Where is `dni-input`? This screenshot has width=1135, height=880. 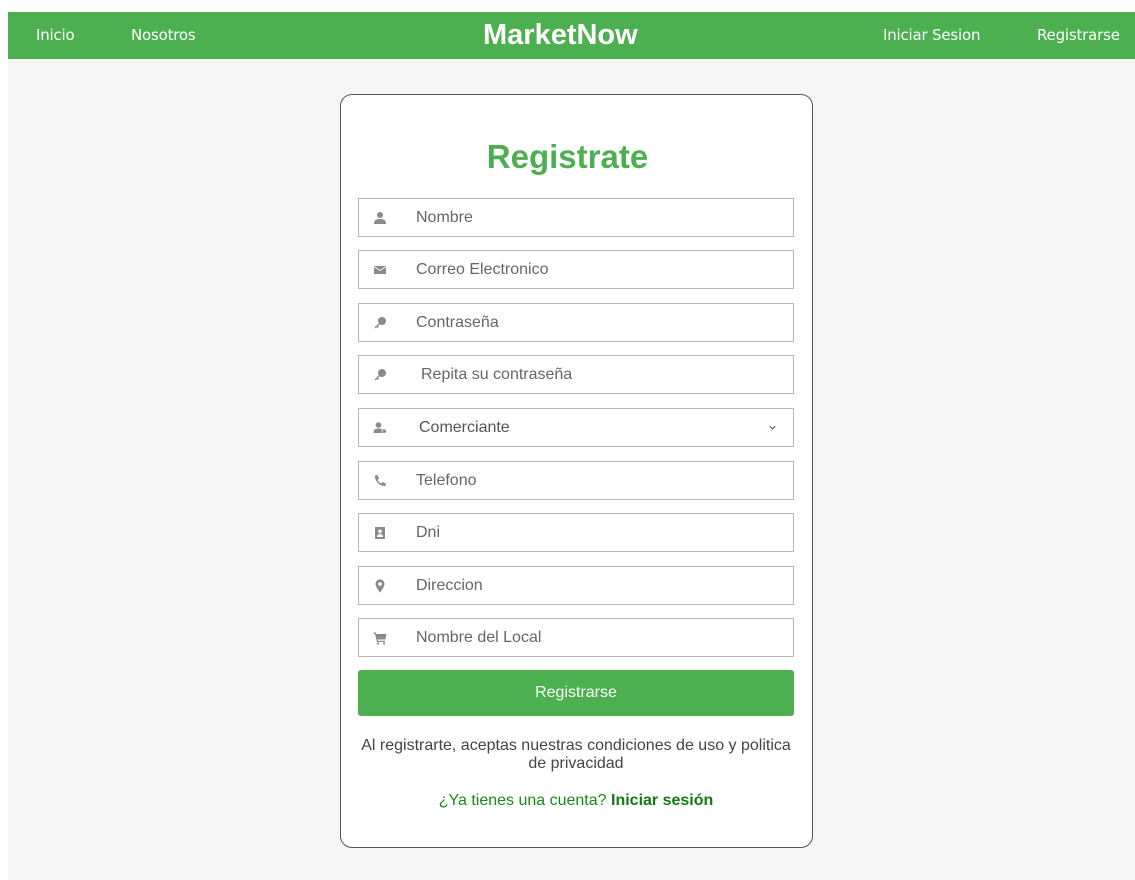 dni-input is located at coordinates (596, 532).